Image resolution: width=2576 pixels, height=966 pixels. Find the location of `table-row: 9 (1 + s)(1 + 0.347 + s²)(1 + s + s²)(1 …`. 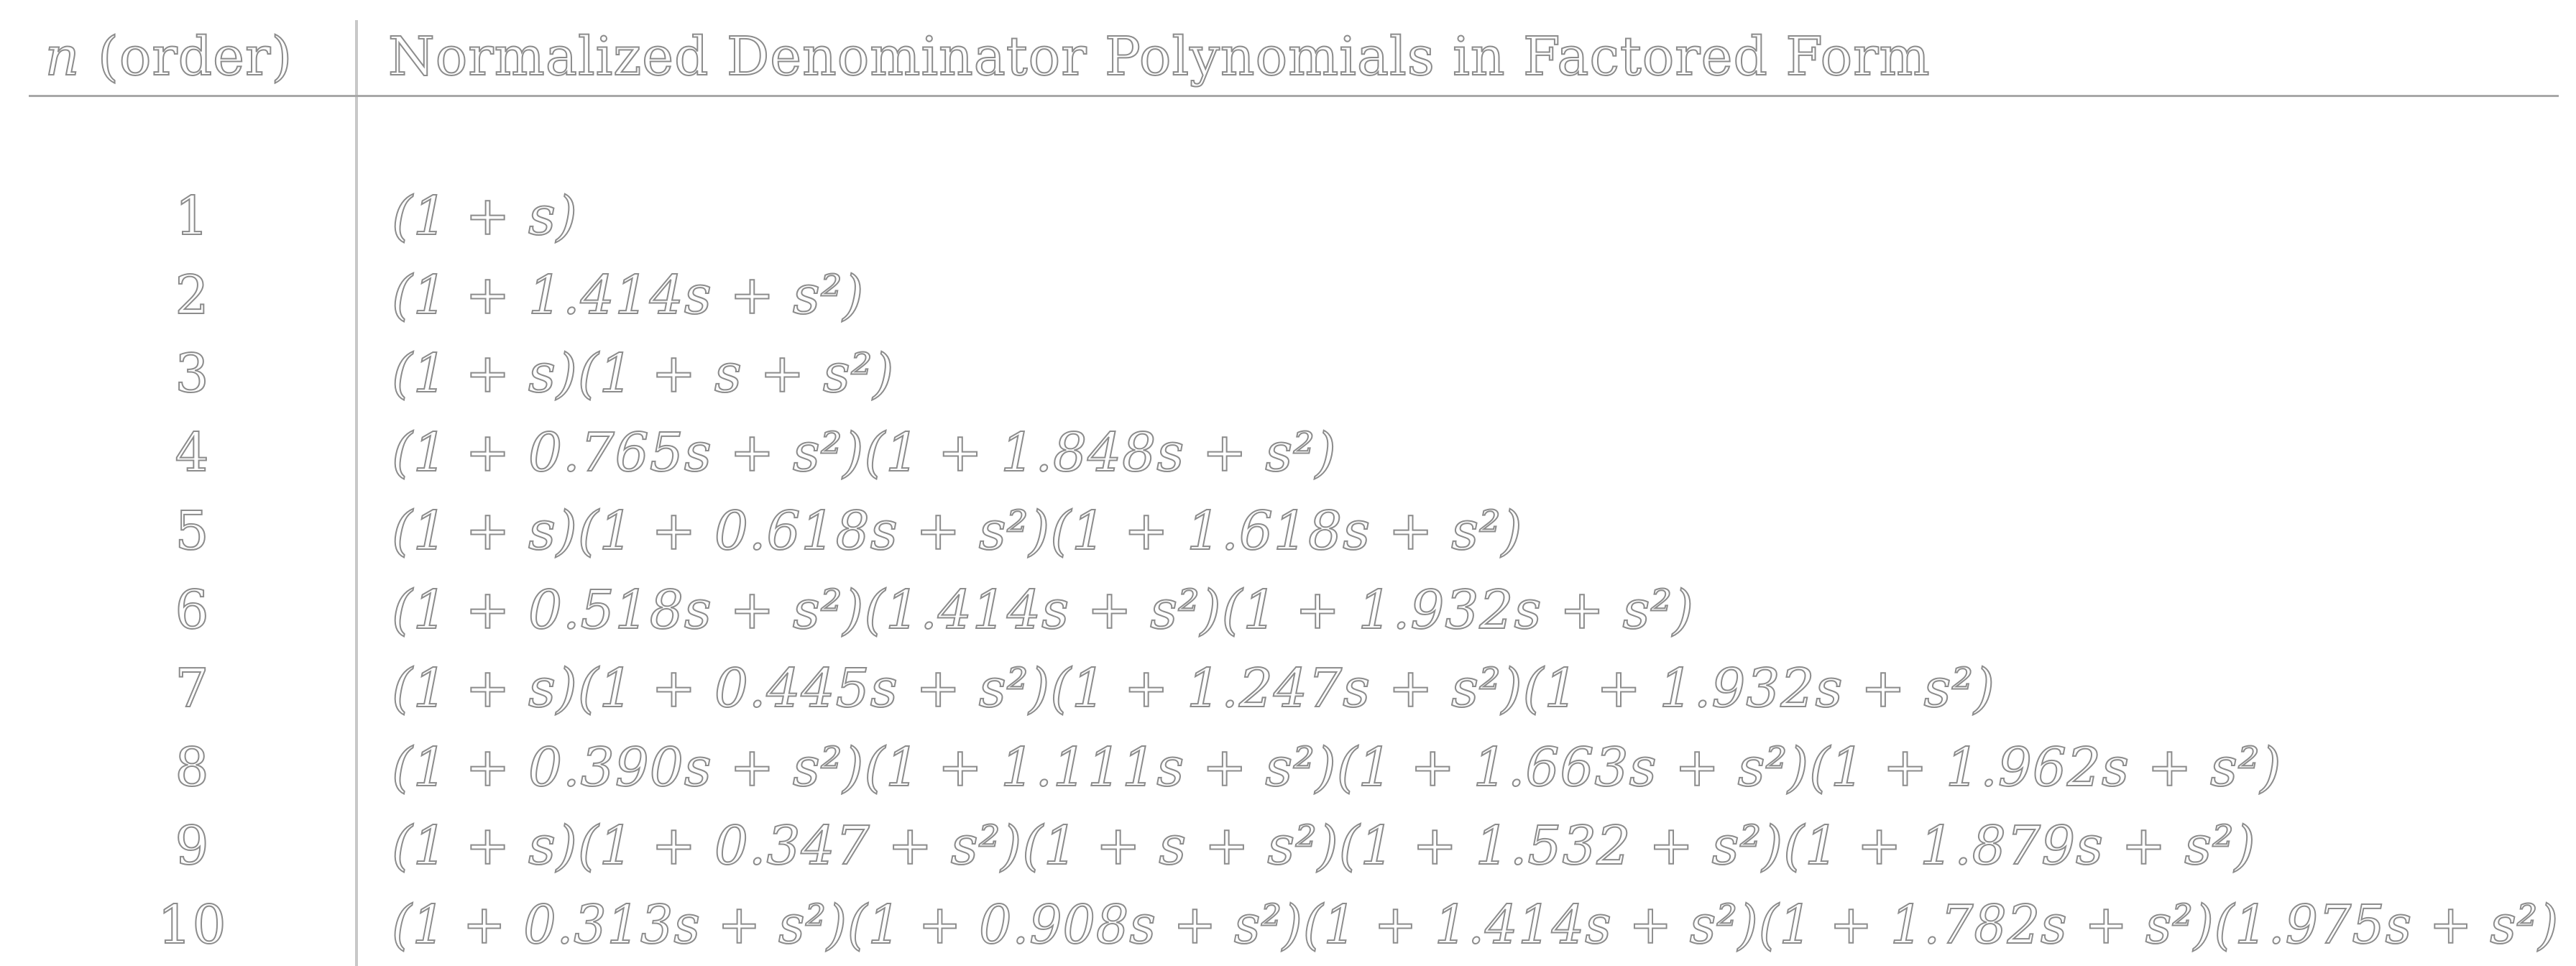

table-row: 9 (1 + s)(1 + 0.347 + s²)(1 + s + s²)(1 … is located at coordinates (1288, 846).